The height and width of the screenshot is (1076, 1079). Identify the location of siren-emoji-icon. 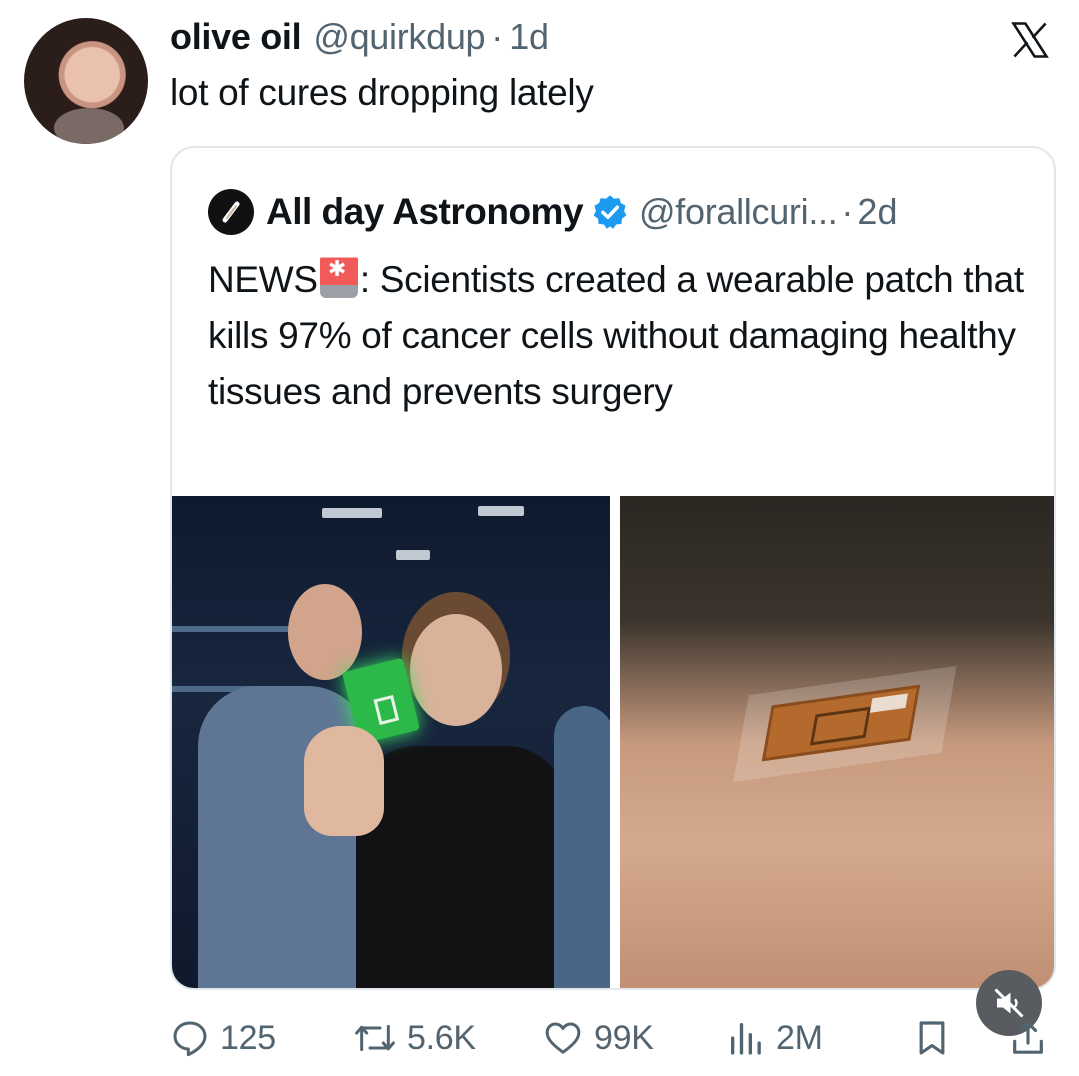
(338, 276).